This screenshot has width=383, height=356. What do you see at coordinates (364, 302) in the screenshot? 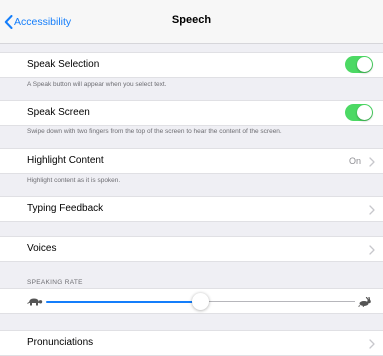
I see `hare-icon` at bounding box center [364, 302].